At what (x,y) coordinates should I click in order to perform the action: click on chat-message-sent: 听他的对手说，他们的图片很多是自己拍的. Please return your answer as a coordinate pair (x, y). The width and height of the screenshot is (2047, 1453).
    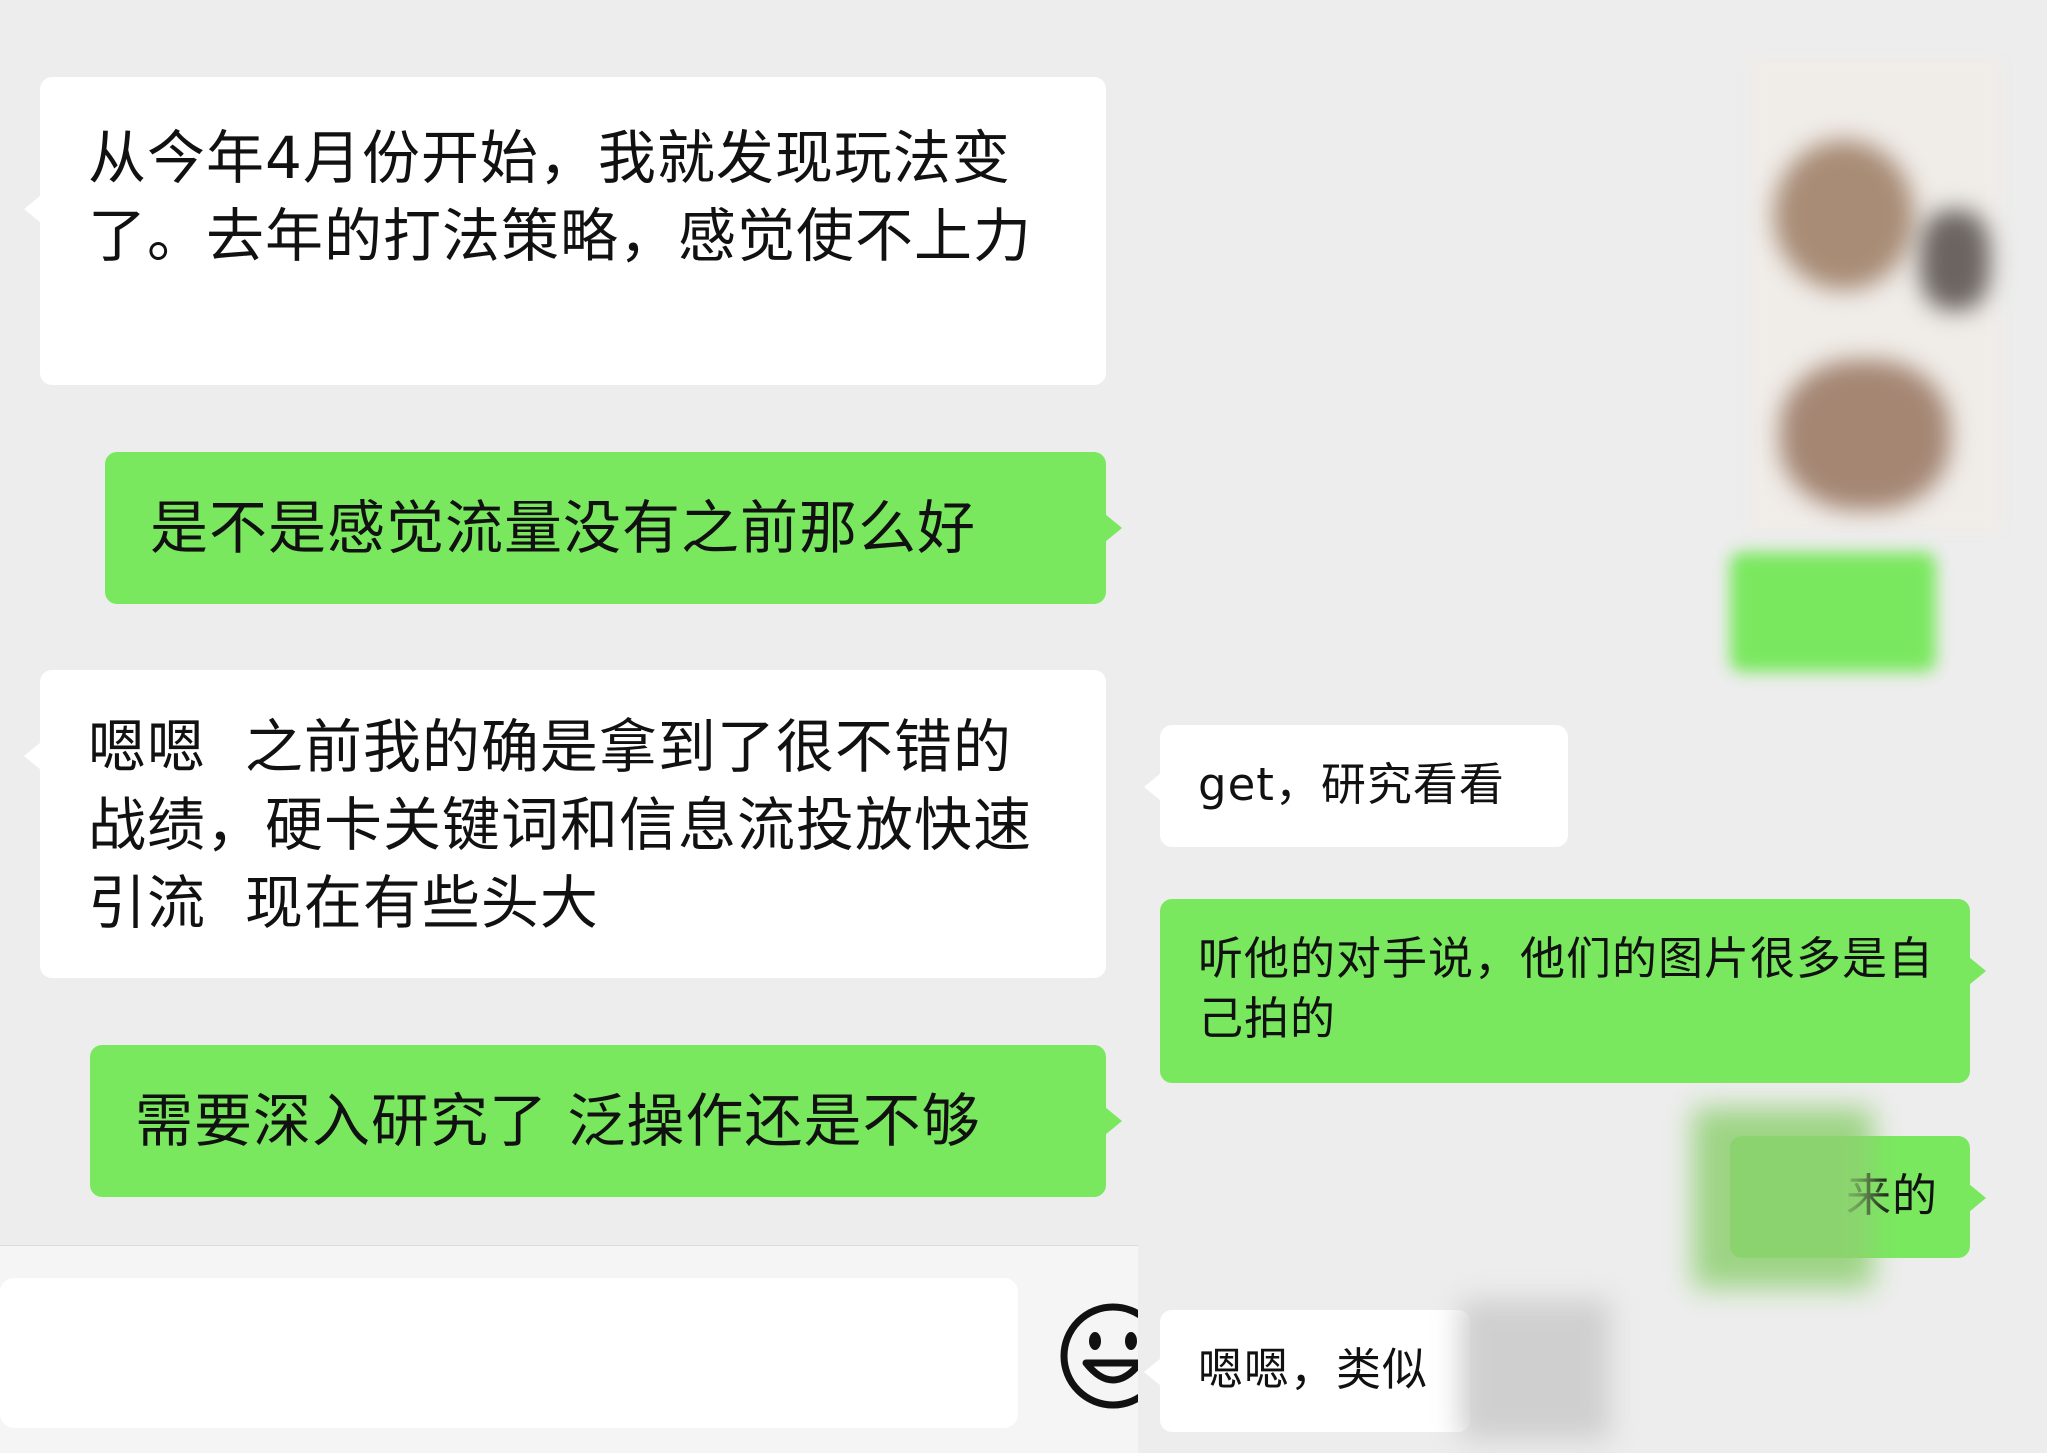
    Looking at the image, I should click on (1573, 991).